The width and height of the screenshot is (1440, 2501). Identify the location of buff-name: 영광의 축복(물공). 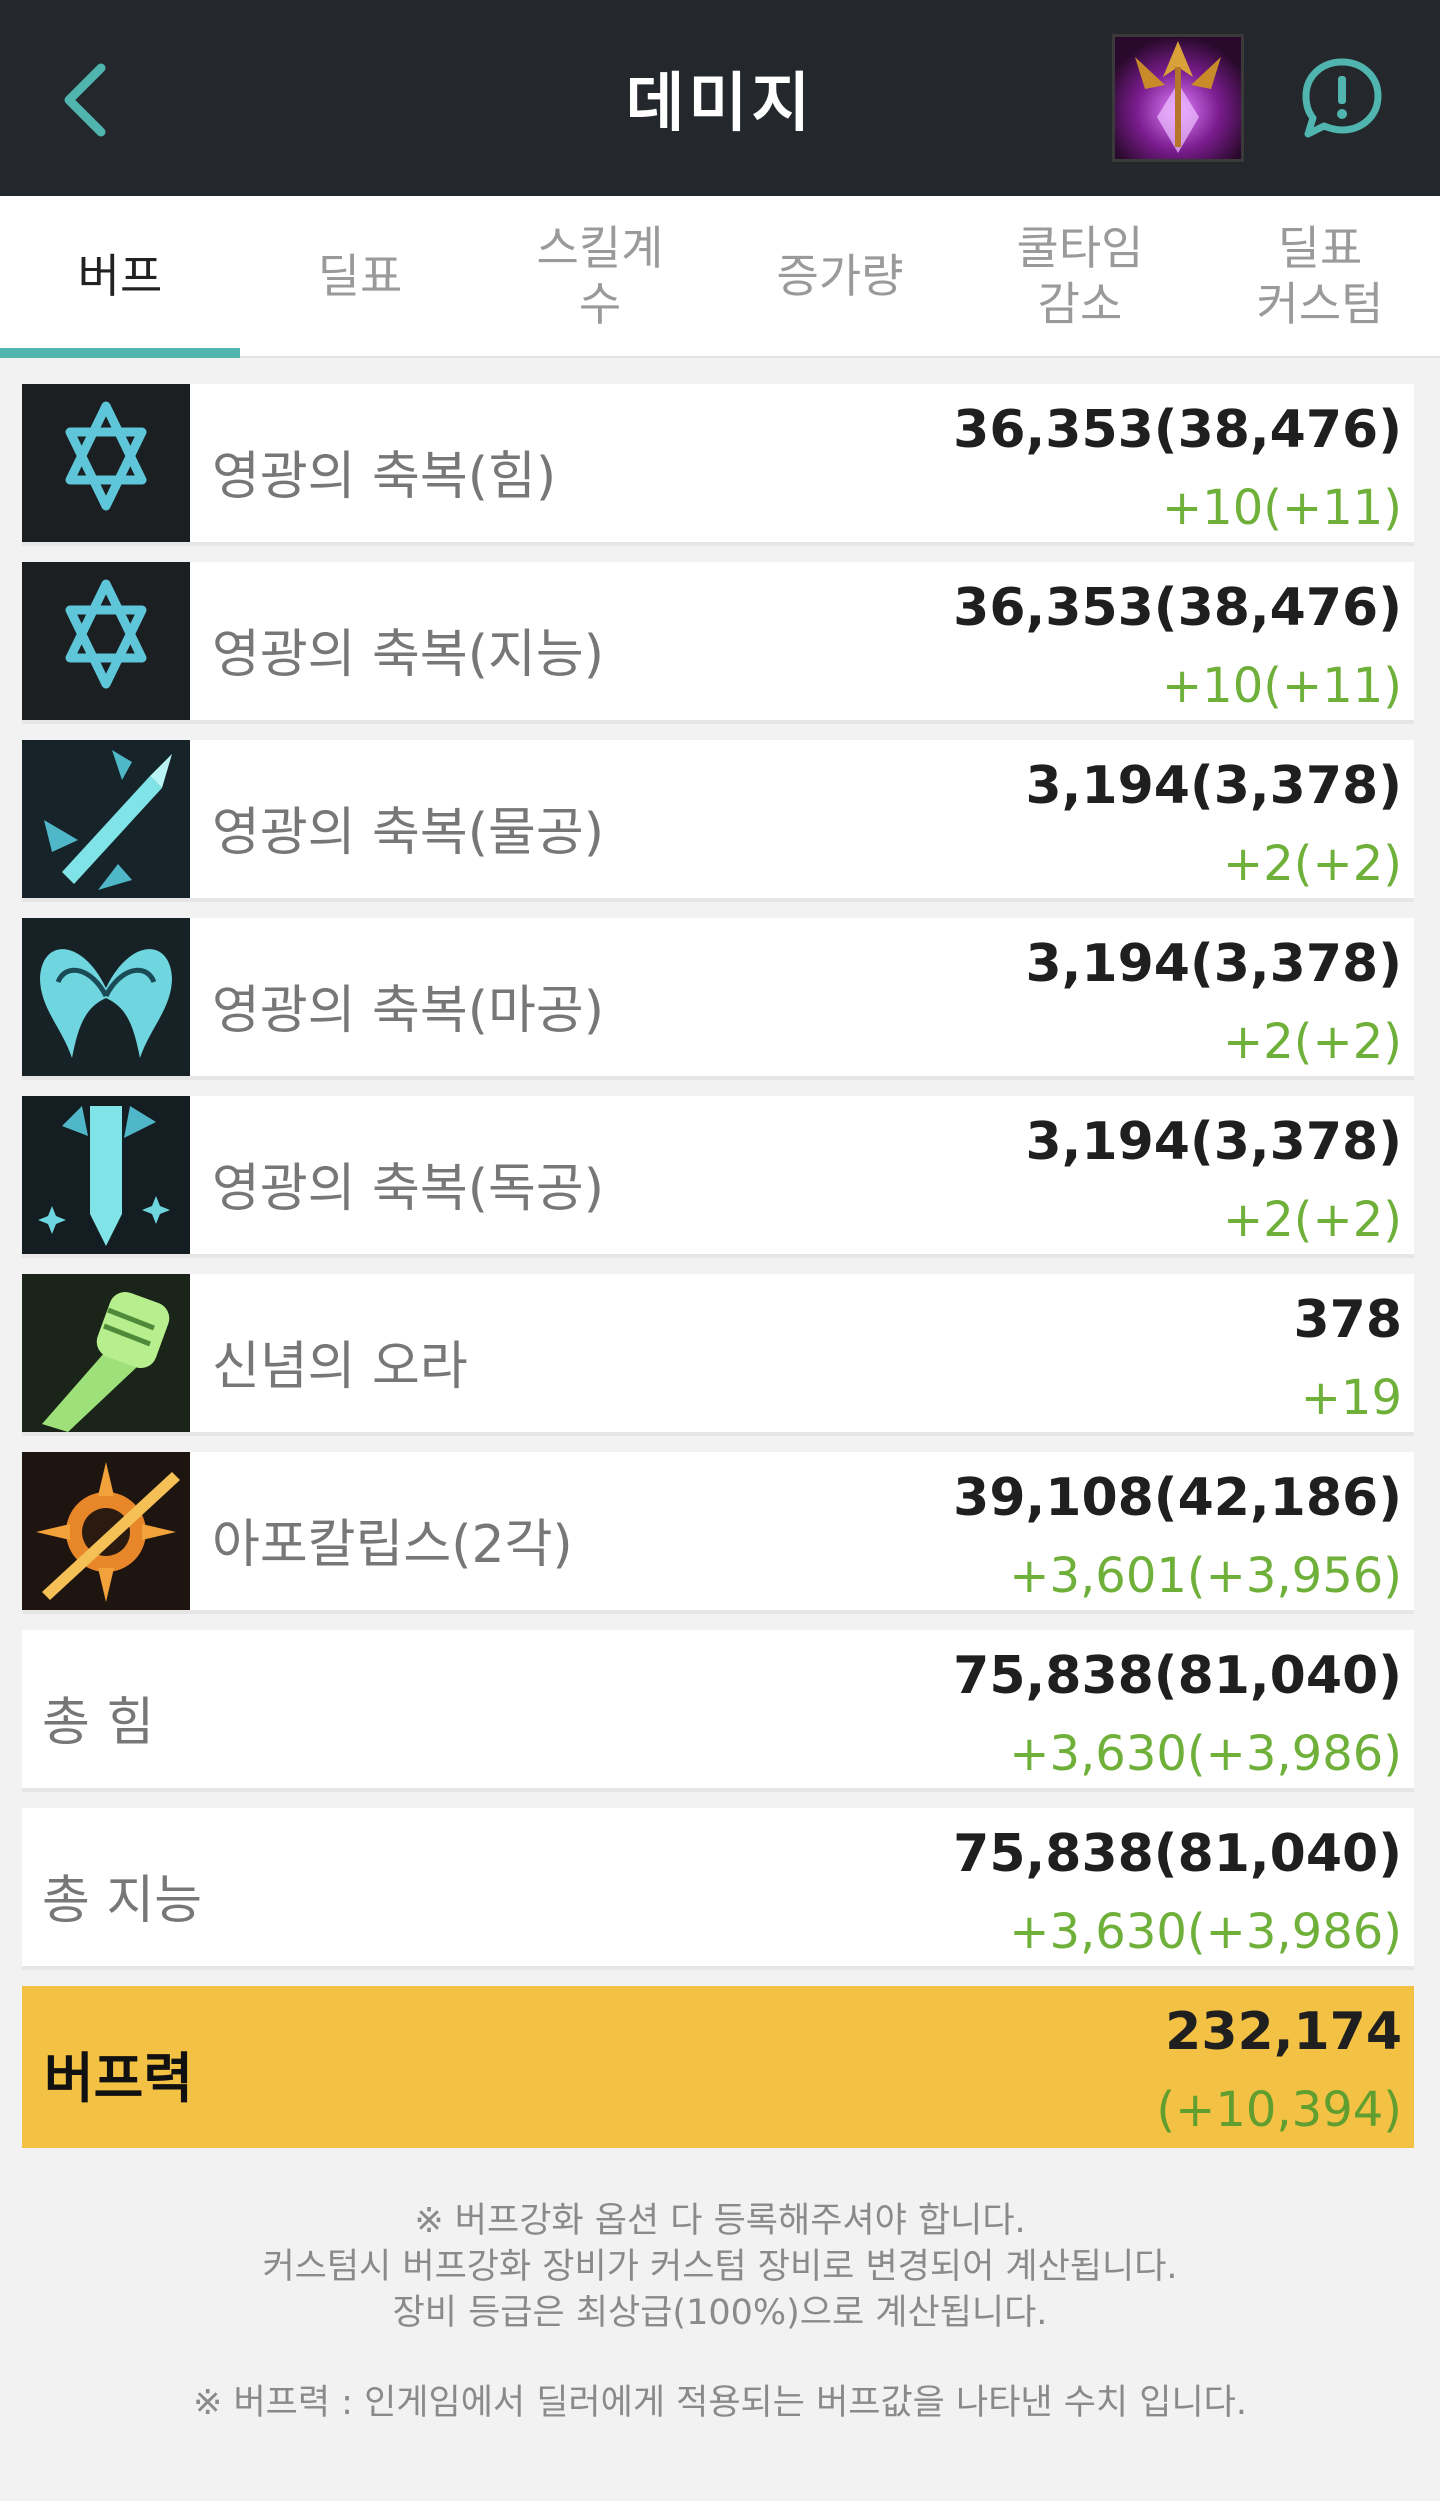
(408, 833).